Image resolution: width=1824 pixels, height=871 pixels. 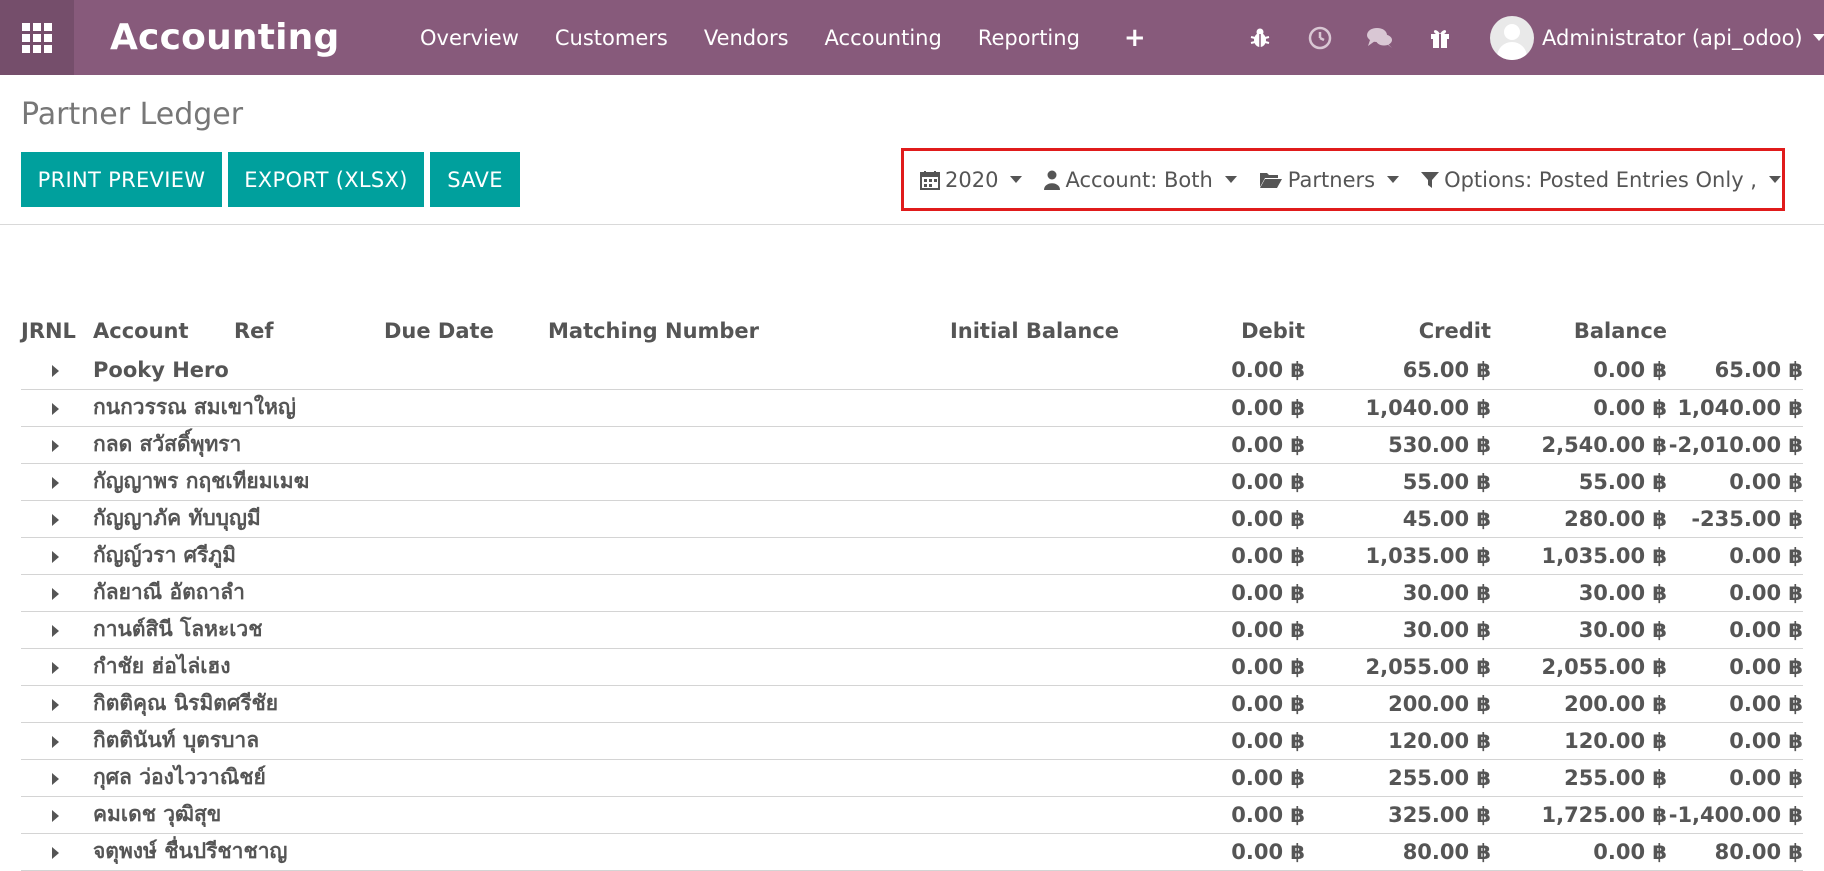 I want to click on add-menu-plus-icon: +, so click(x=1135, y=37).